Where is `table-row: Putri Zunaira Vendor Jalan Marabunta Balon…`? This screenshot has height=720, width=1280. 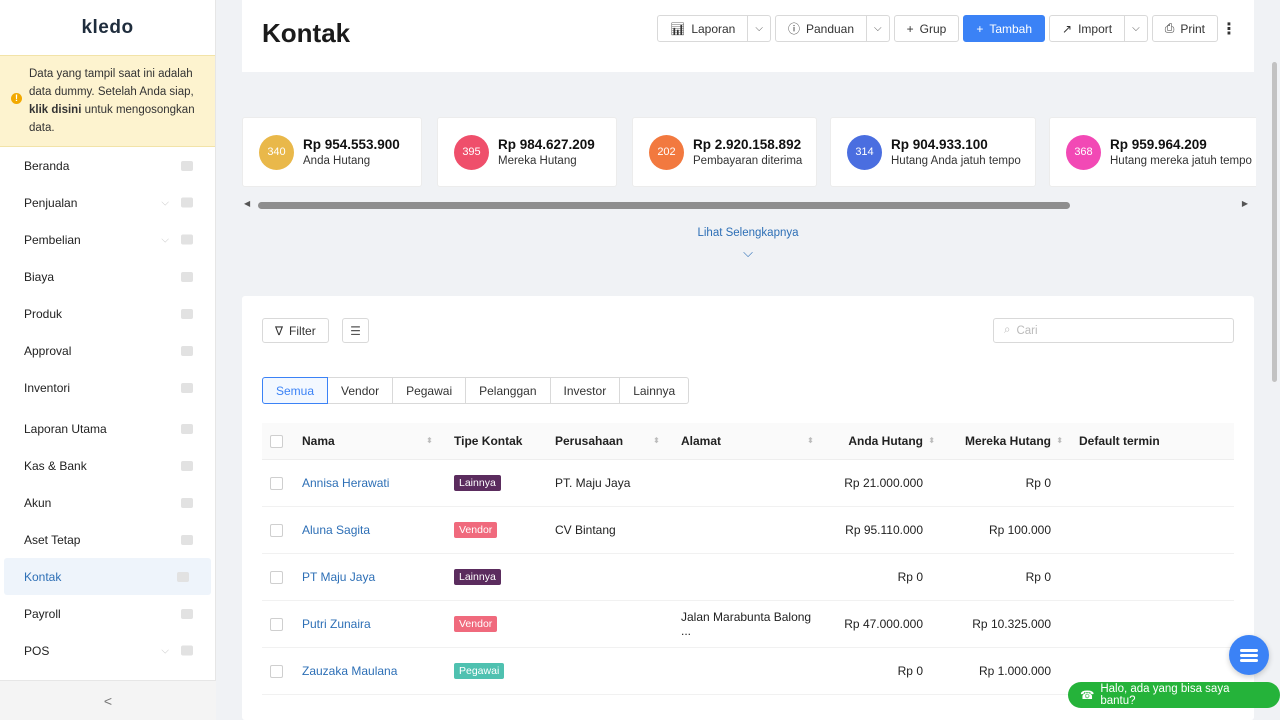 table-row: Putri Zunaira Vendor Jalan Marabunta Balon… is located at coordinates (748, 624).